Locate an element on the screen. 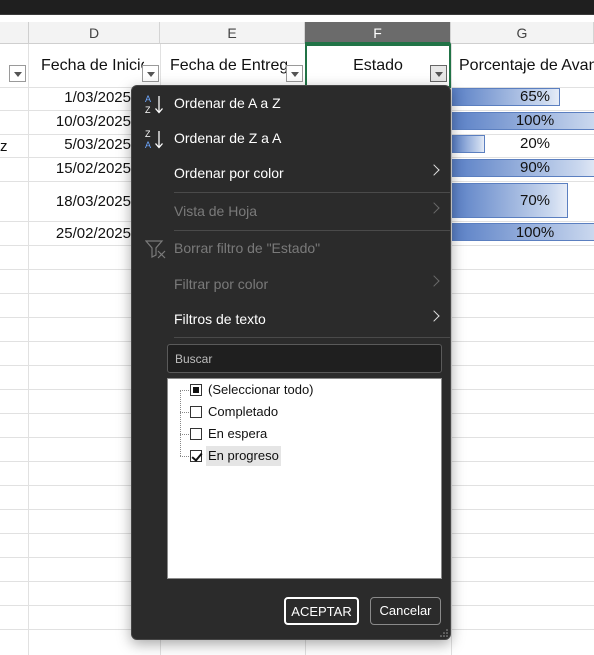 Image resolution: width=594 pixels, height=655 pixels. sort-az-label: Ordenar de A a Z is located at coordinates (227, 103).